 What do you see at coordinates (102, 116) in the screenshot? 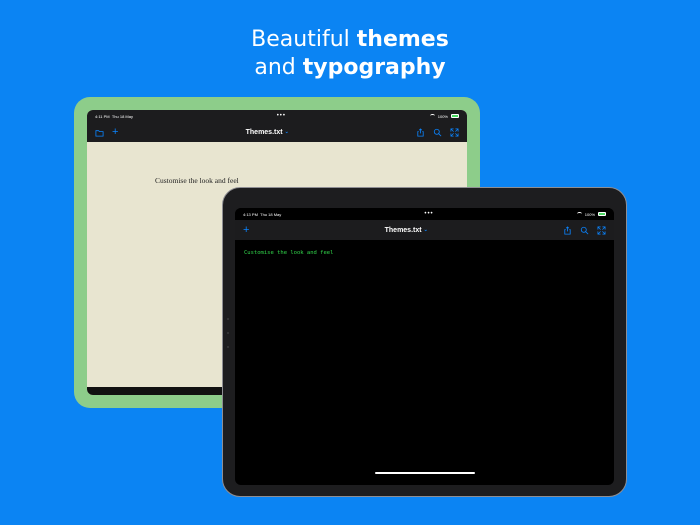
I see `status-time: 4:11 PM` at bounding box center [102, 116].